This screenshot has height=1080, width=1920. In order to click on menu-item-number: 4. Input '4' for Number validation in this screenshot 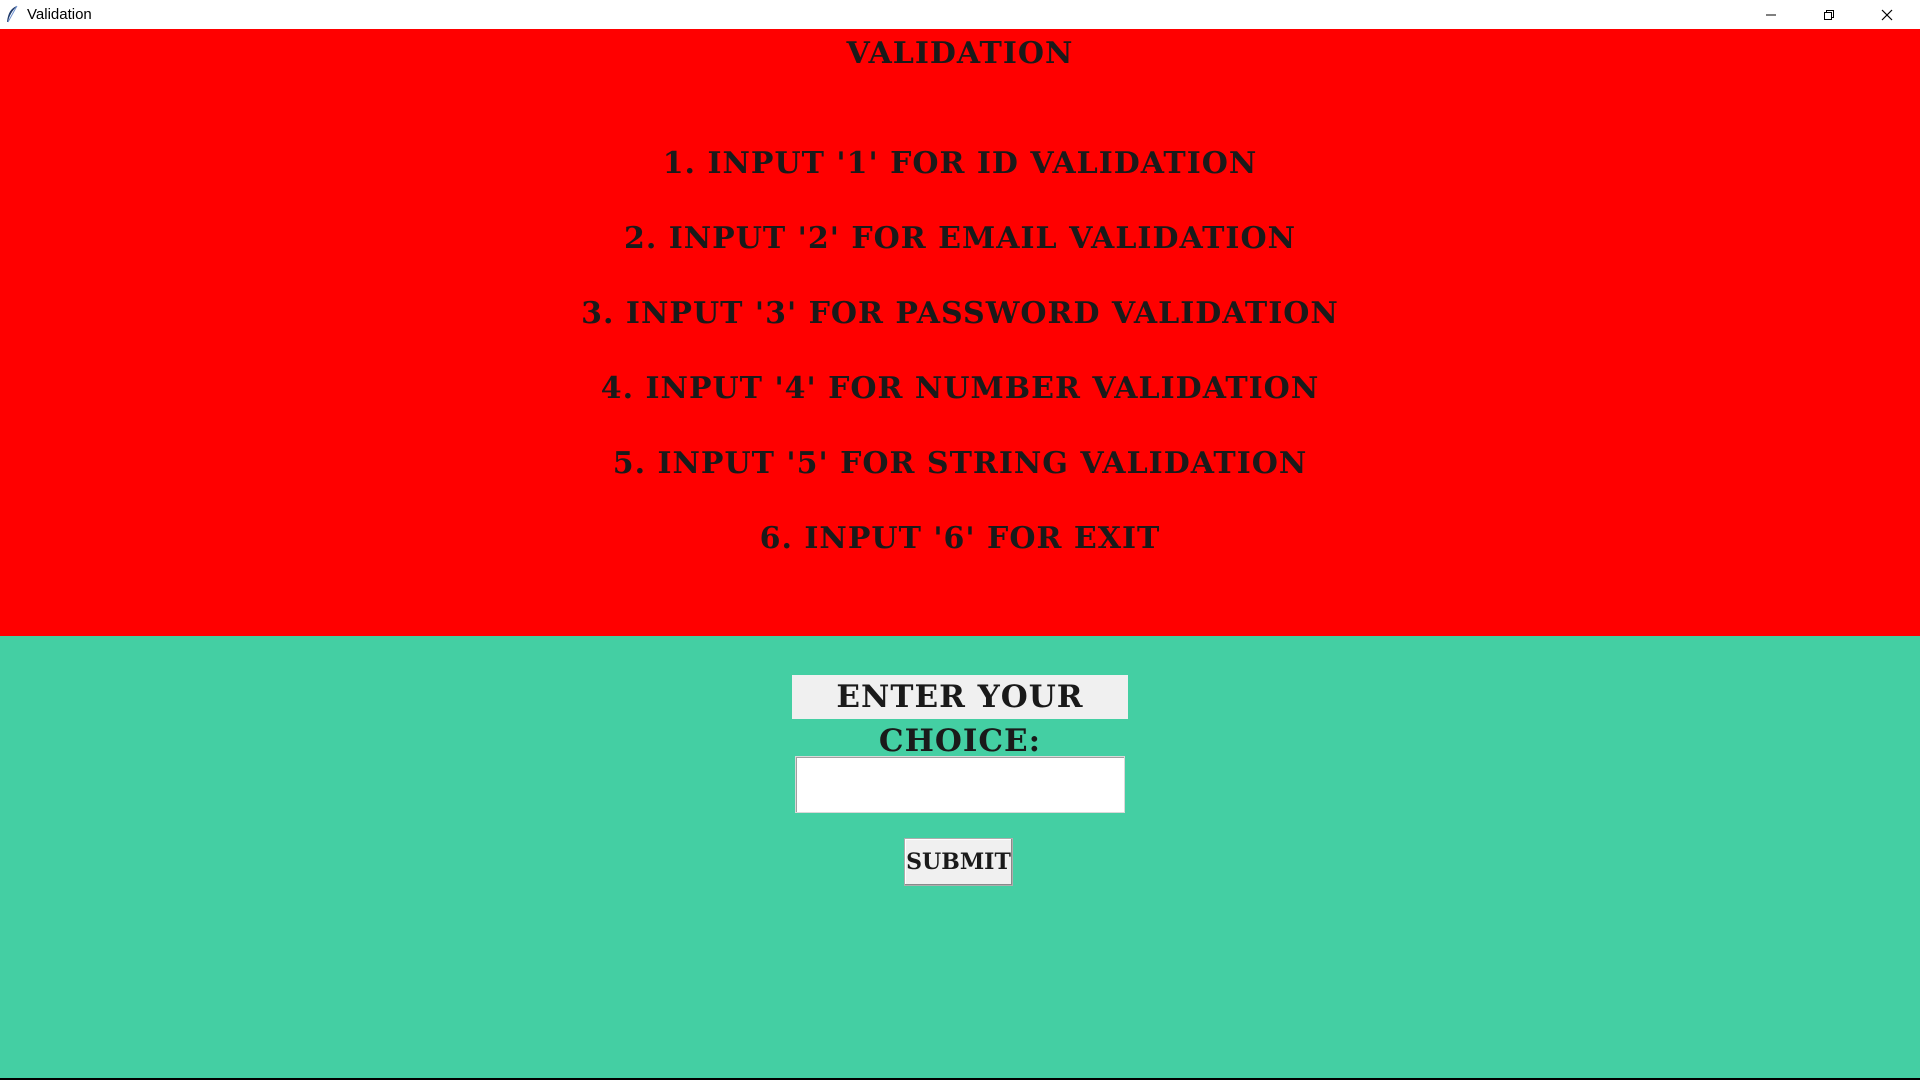, I will do `click(960, 388)`.